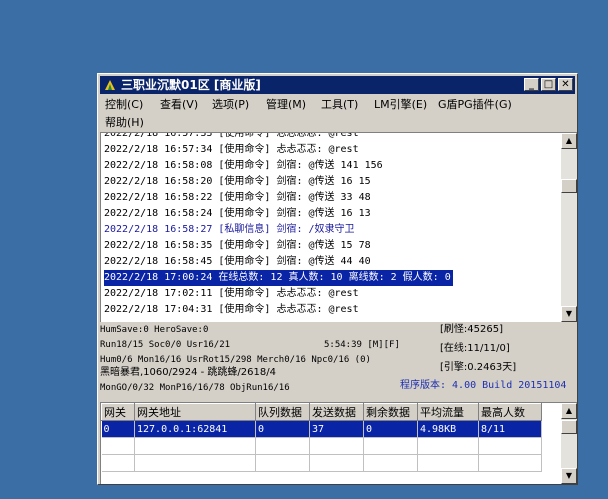 The width and height of the screenshot is (608, 499). Describe the element at coordinates (332, 310) in the screenshot. I see `log-line: 2022/2/18 17:04:31 [使用命令] 忐忐忑忑: @rest` at that location.